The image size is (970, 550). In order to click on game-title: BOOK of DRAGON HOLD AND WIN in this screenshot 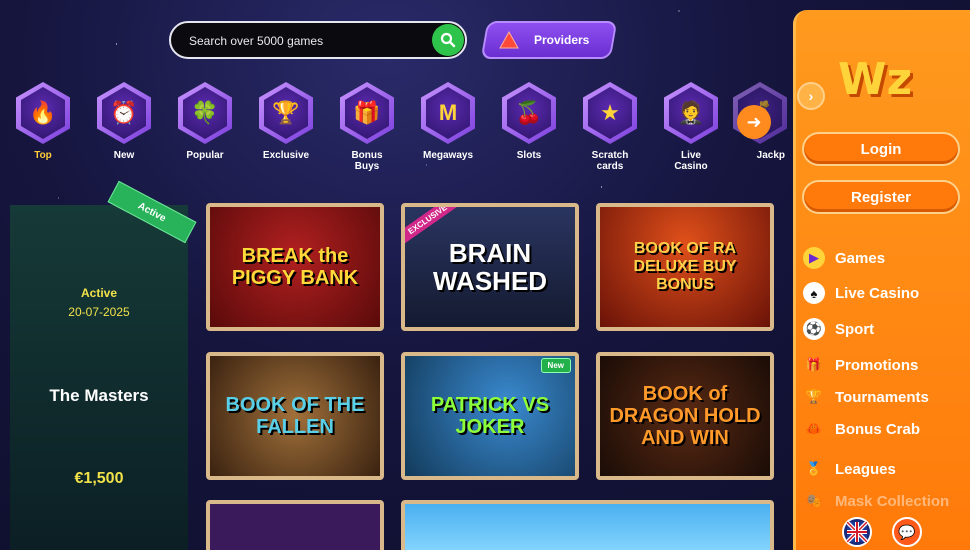, I will do `click(685, 416)`.